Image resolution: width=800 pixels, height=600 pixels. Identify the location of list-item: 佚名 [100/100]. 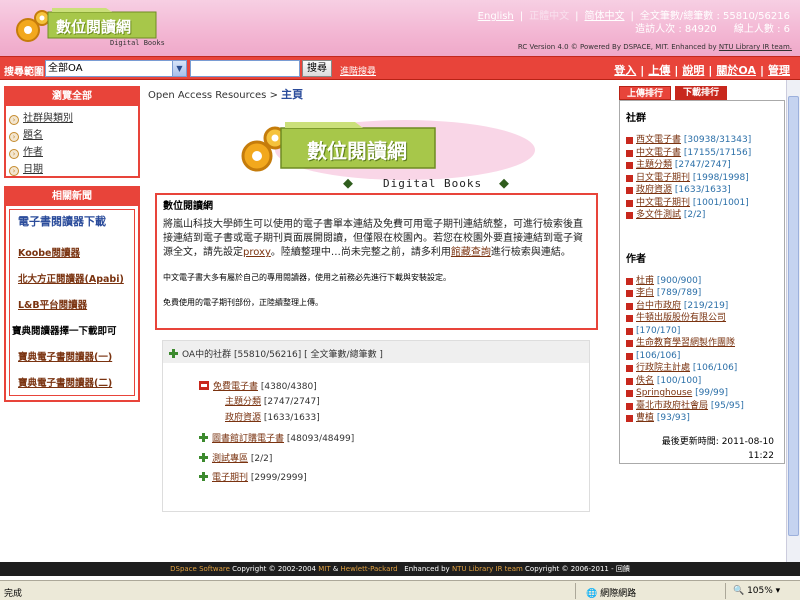
(702, 381).